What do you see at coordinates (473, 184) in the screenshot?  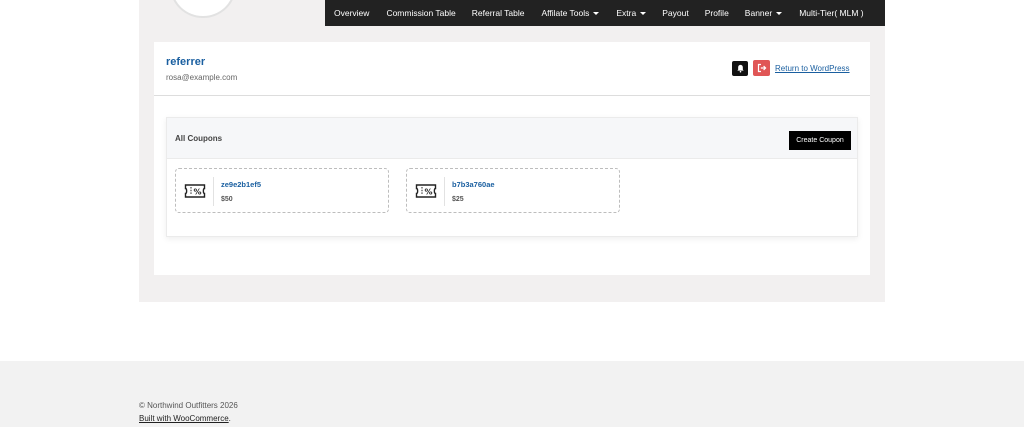 I see `coupon-code: b7b3a760ae` at bounding box center [473, 184].